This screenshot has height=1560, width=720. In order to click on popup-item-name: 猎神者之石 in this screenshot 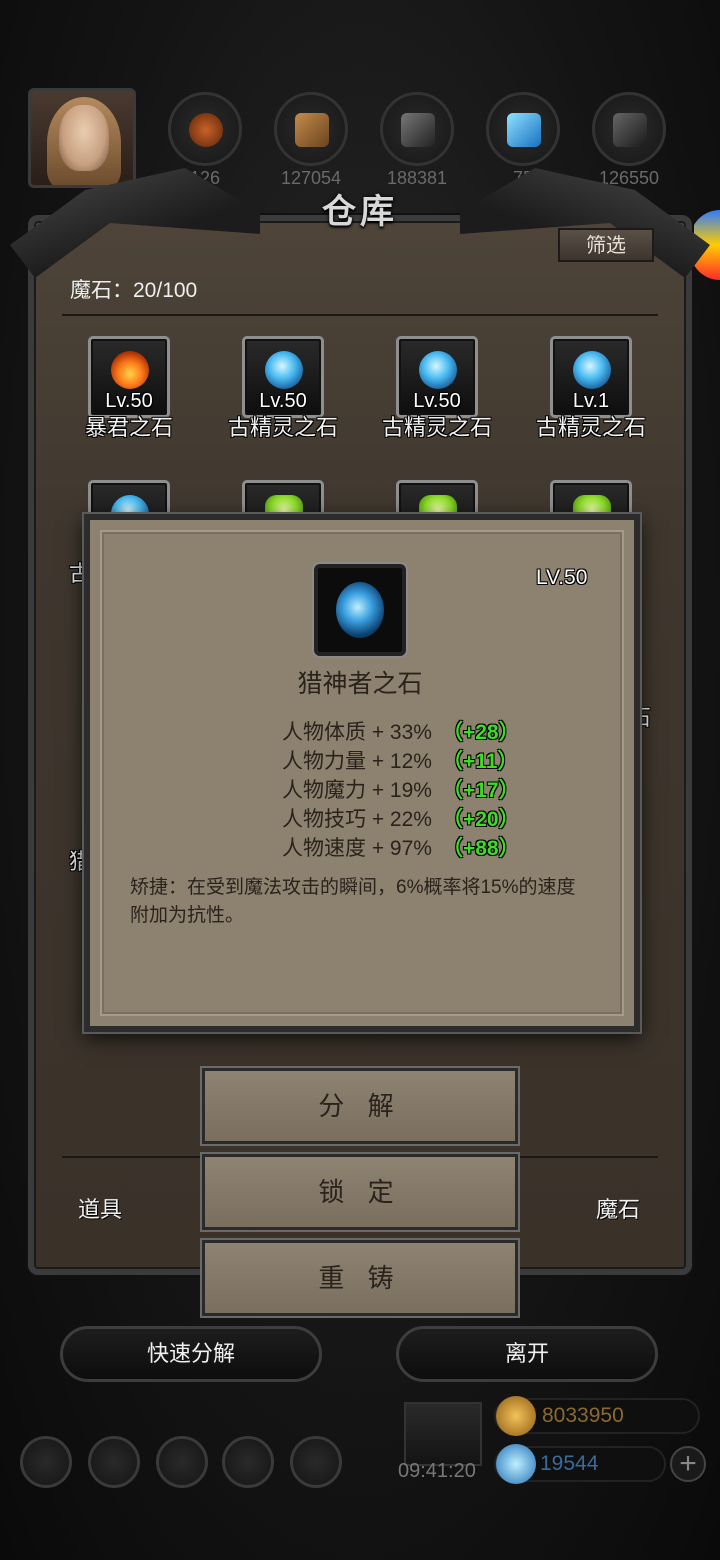, I will do `click(360, 684)`.